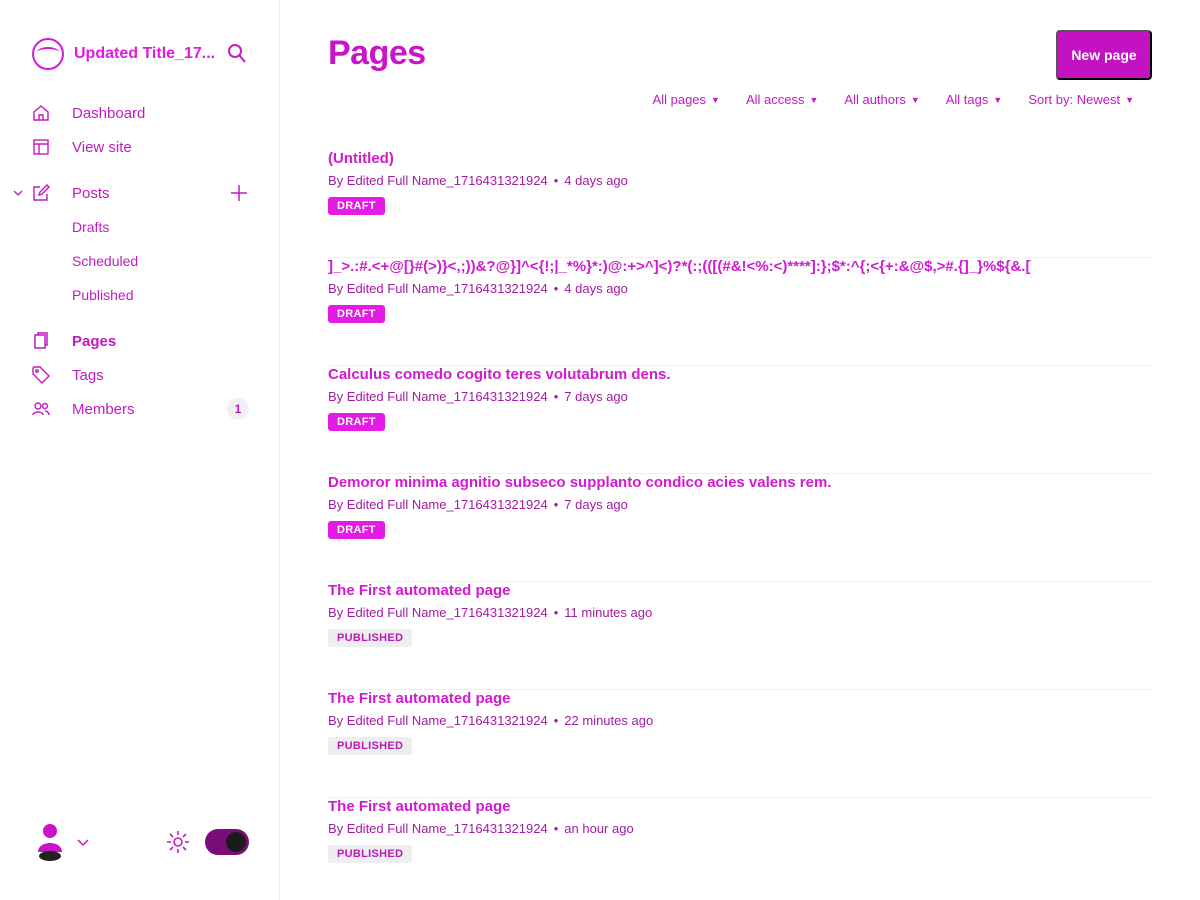 The width and height of the screenshot is (1200, 900). Describe the element at coordinates (140, 147) in the screenshot. I see `sidebar-item-view-site: View site` at that location.